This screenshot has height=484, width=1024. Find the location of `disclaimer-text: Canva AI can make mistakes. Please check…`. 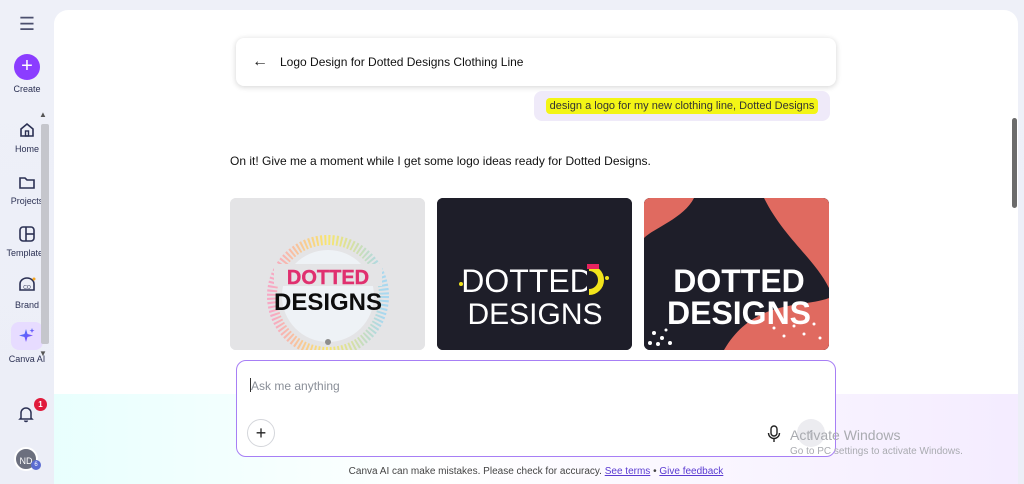

disclaimer-text: Canva AI can make mistakes. Please check… is located at coordinates (475, 471).